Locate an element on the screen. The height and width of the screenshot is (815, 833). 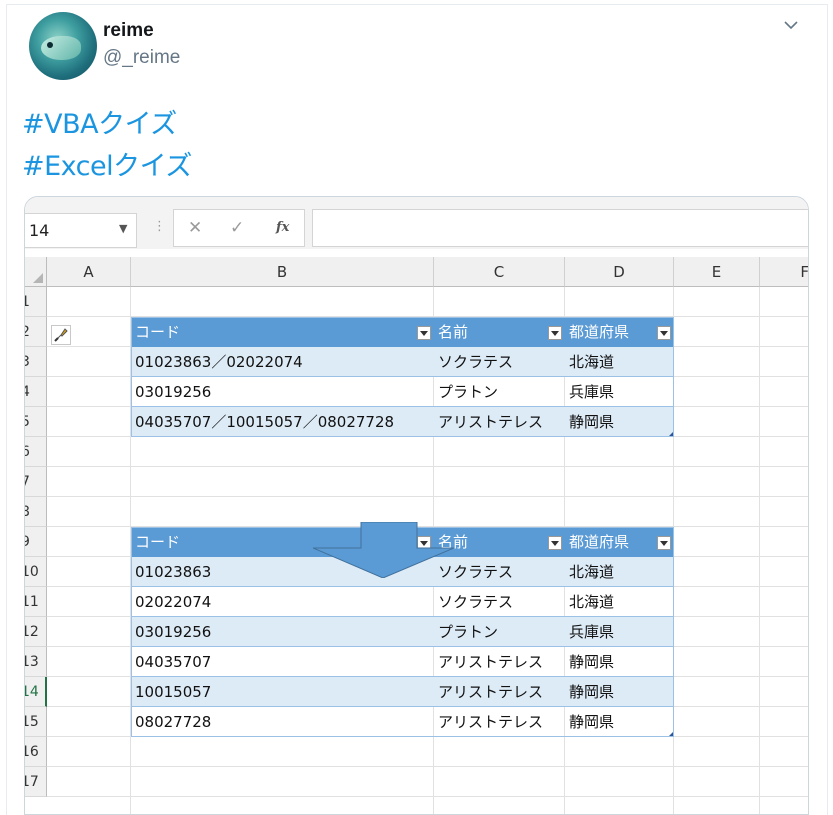
table2-cell-text: ソクラテス is located at coordinates (476, 602).